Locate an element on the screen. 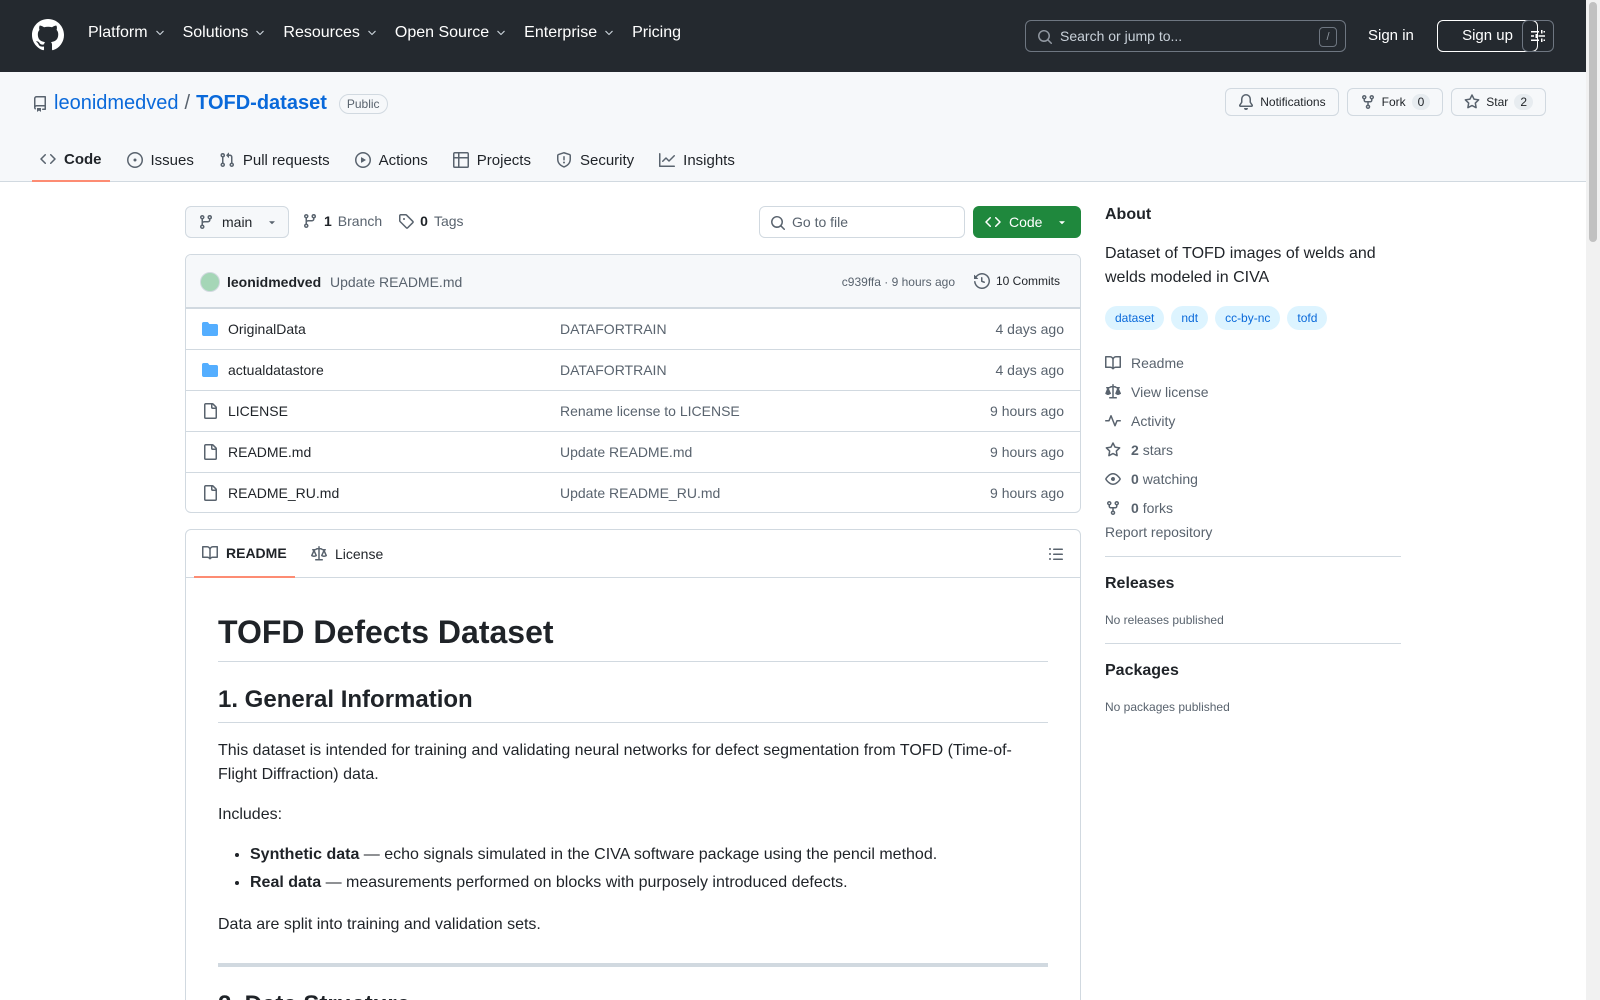  repo-name-link: TOFD-dataset is located at coordinates (261, 103).